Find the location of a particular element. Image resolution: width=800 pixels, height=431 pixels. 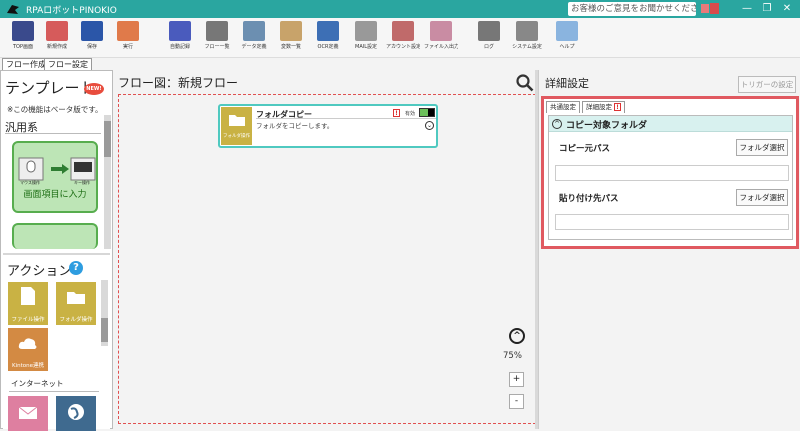

mail-icon is located at coordinates (28, 412).